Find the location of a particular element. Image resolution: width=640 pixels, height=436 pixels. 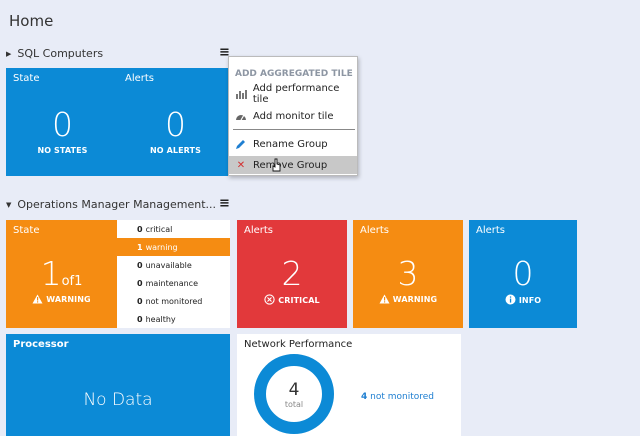

network-performance-label: Network Performance is located at coordinates (298, 344).